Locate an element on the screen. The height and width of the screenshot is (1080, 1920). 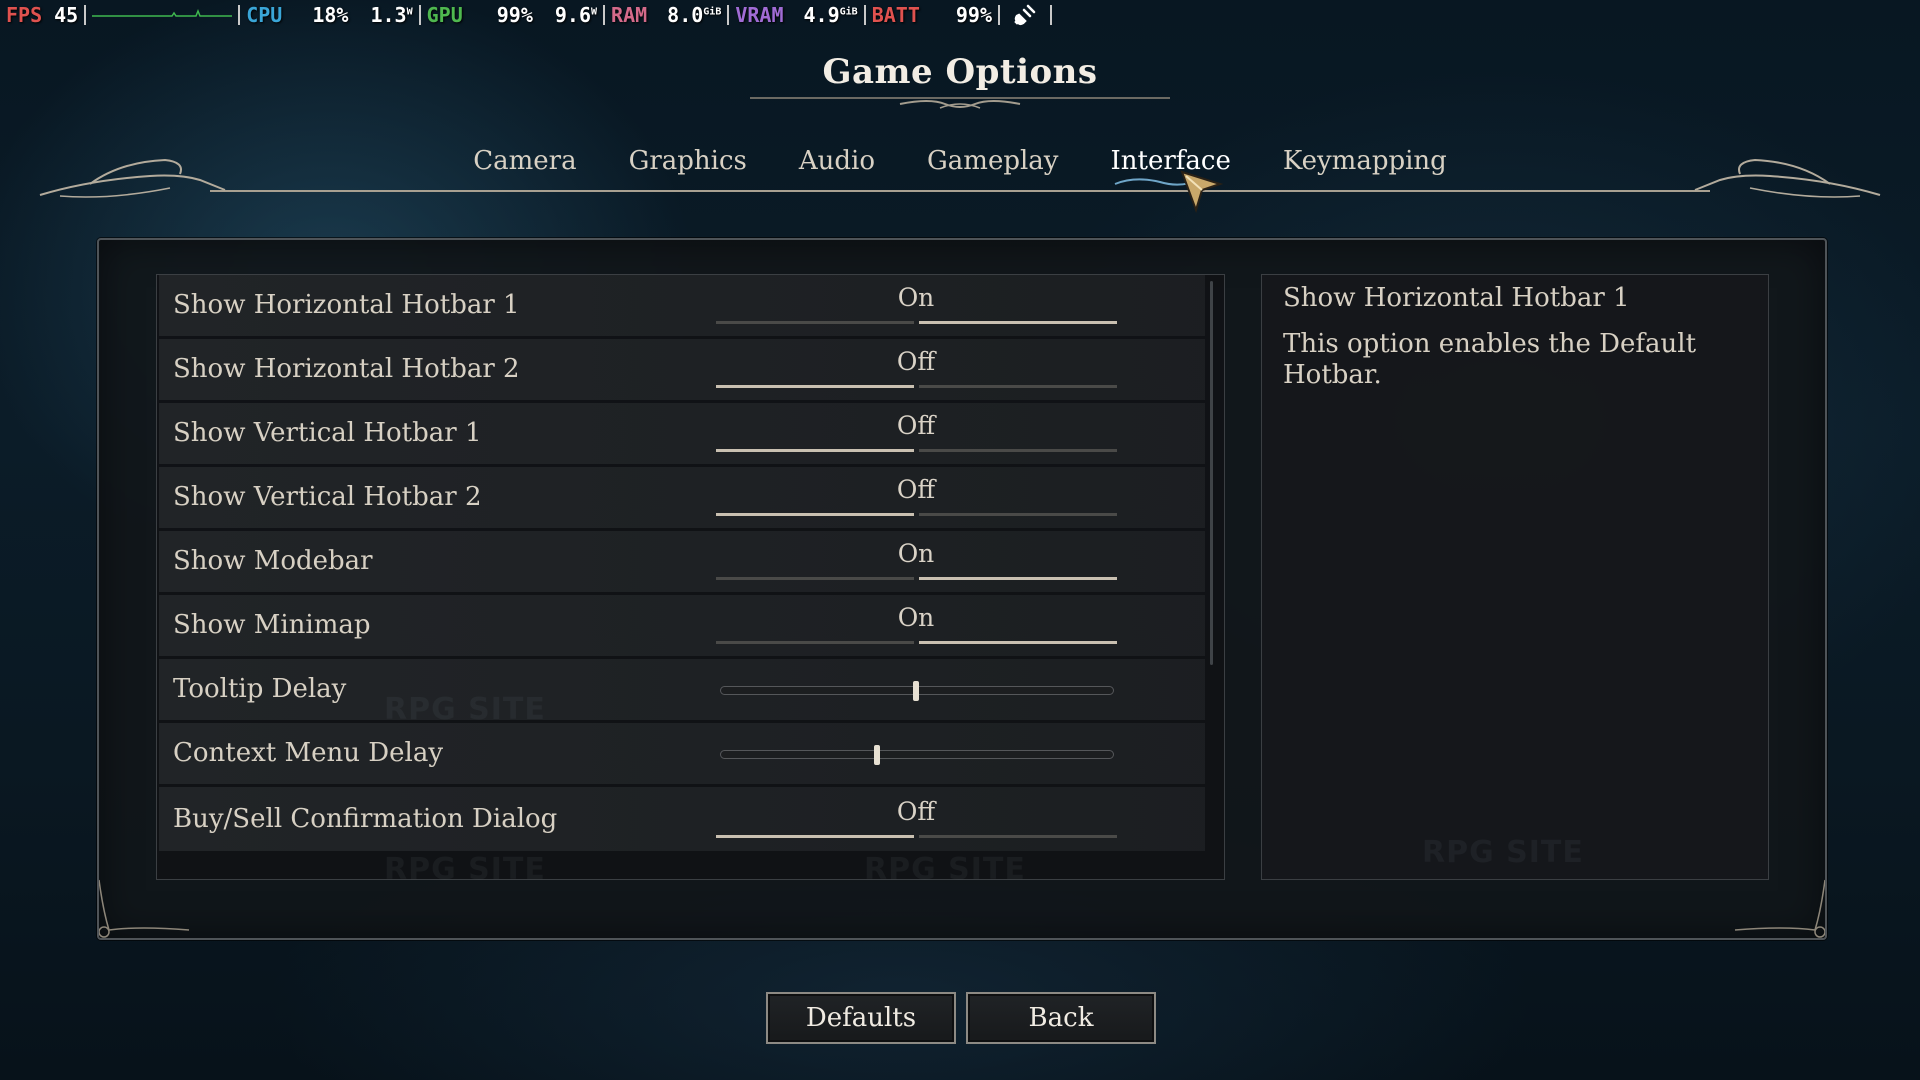
option-label: Show Modebar is located at coordinates (273, 561).